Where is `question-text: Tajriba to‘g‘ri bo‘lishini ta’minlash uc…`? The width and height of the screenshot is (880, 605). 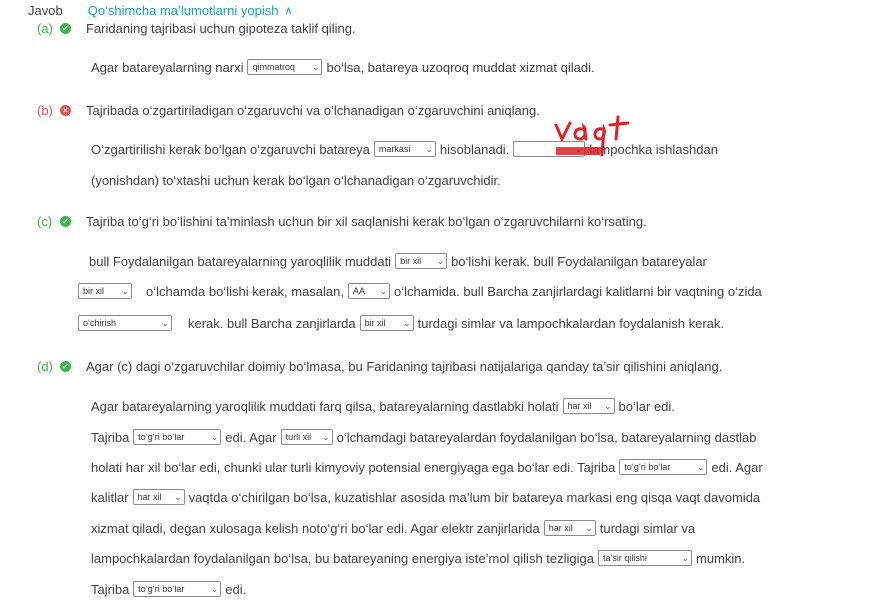
question-text: Tajriba to‘g‘ri bo‘lishini ta’minlash uc… is located at coordinates (366, 221).